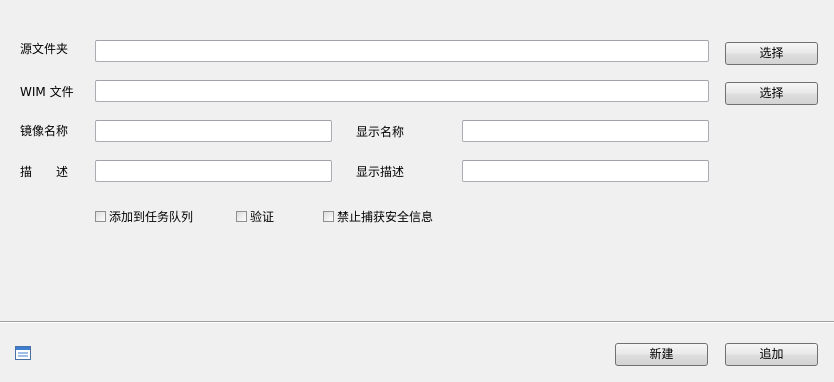  I want to click on image-name-input, so click(213, 131).